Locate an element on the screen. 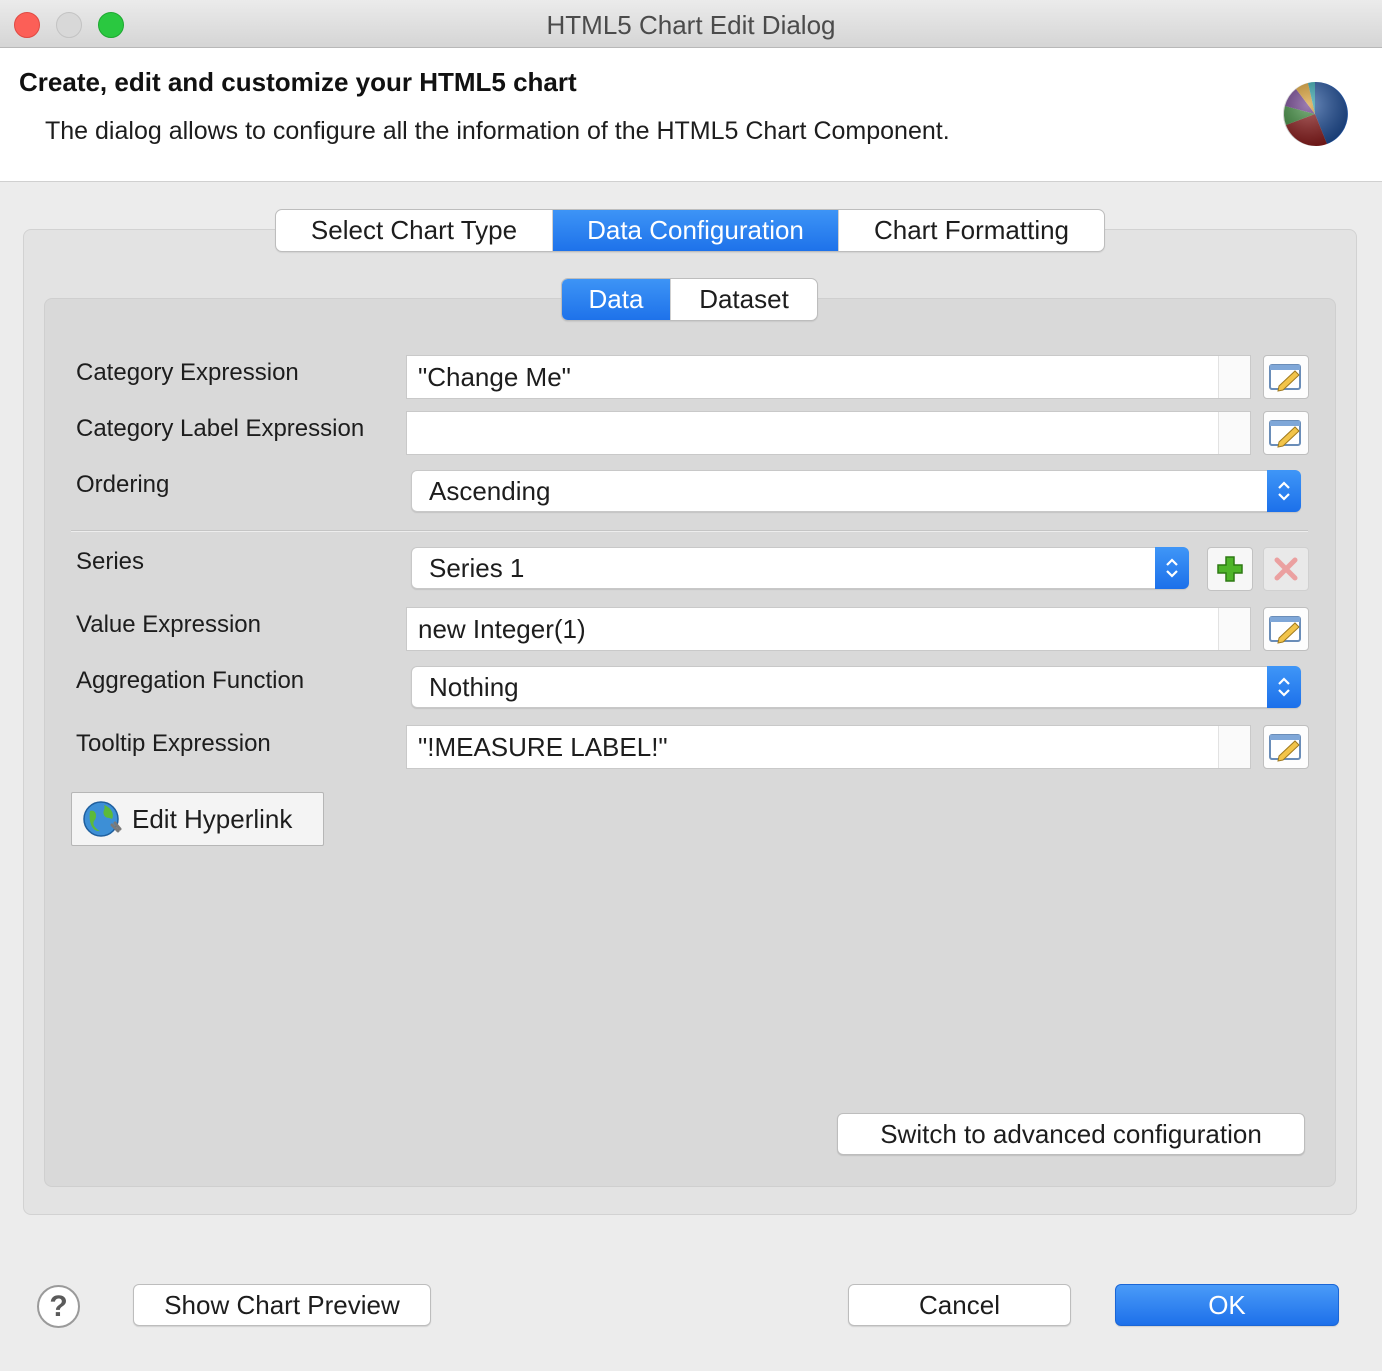 The height and width of the screenshot is (1371, 1382). help-button: ? is located at coordinates (58, 1306).